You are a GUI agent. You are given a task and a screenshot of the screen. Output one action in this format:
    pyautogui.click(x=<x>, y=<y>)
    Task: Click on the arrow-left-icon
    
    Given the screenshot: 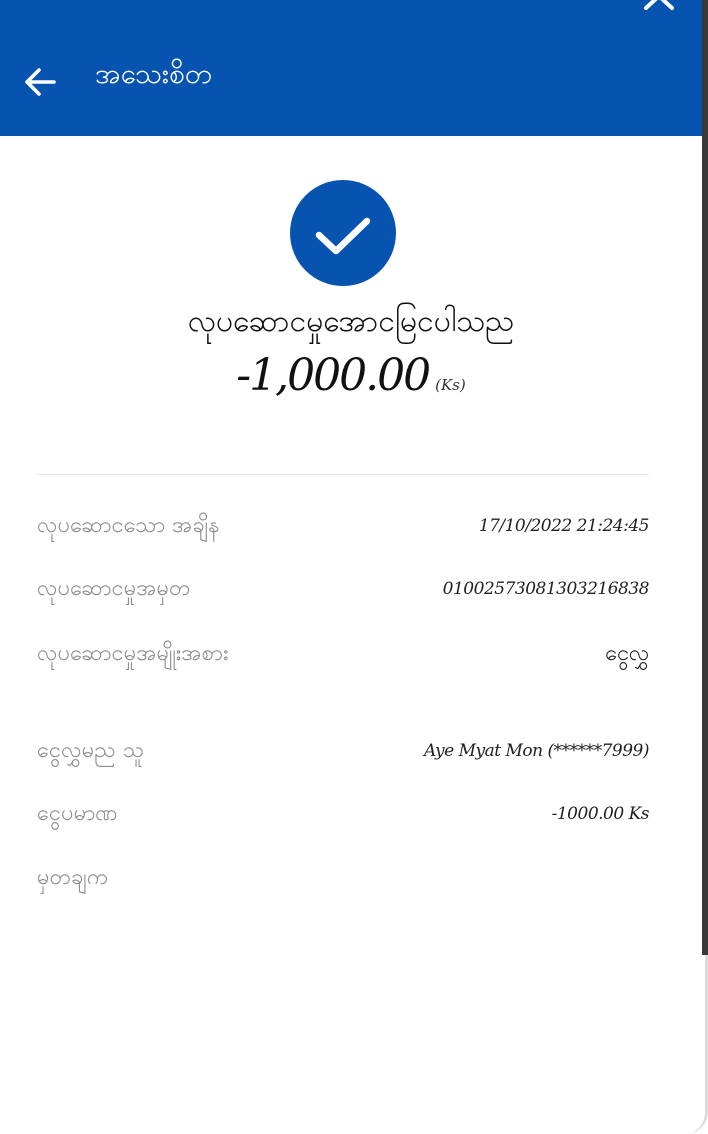 What is the action you would take?
    pyautogui.click(x=40, y=82)
    